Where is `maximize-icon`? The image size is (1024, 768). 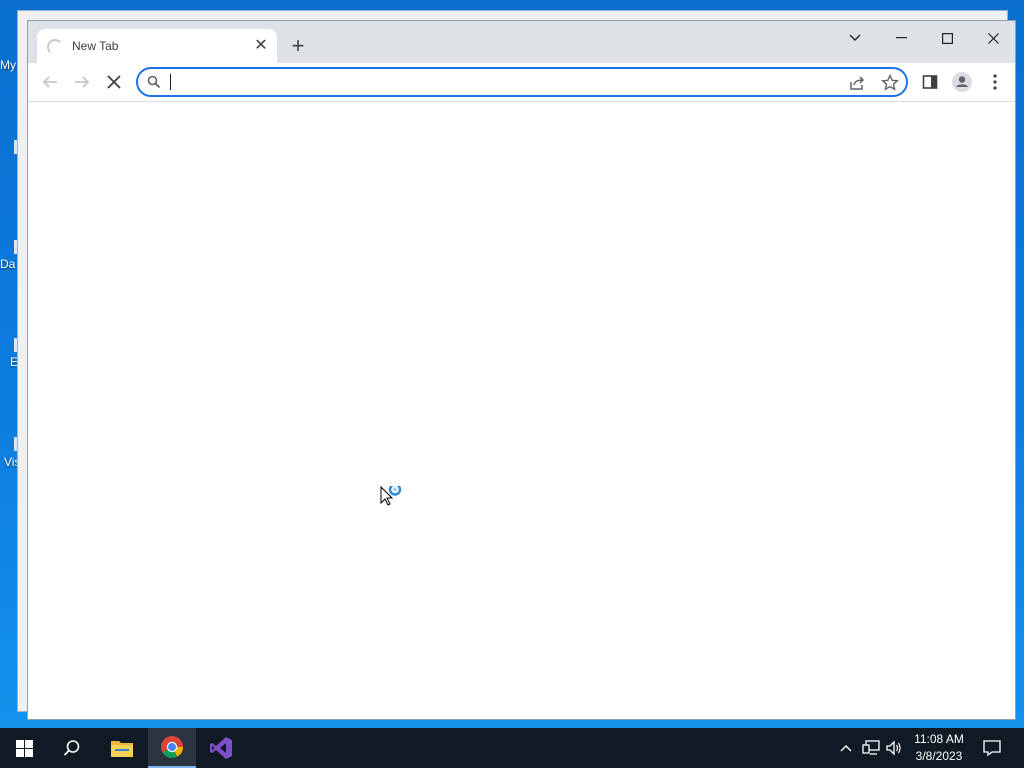 maximize-icon is located at coordinates (947, 38).